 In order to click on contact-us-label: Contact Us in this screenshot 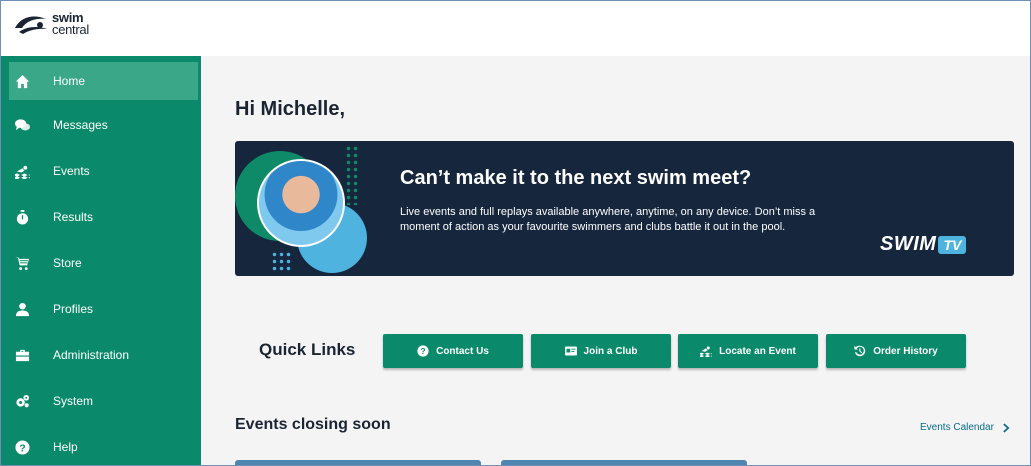, I will do `click(462, 351)`.